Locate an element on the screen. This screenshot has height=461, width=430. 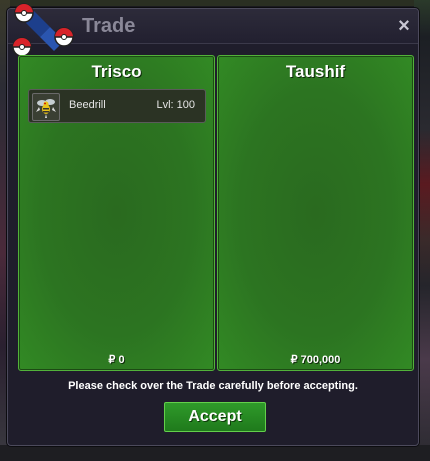
pokemon-name: Beedrill is located at coordinates (87, 105).